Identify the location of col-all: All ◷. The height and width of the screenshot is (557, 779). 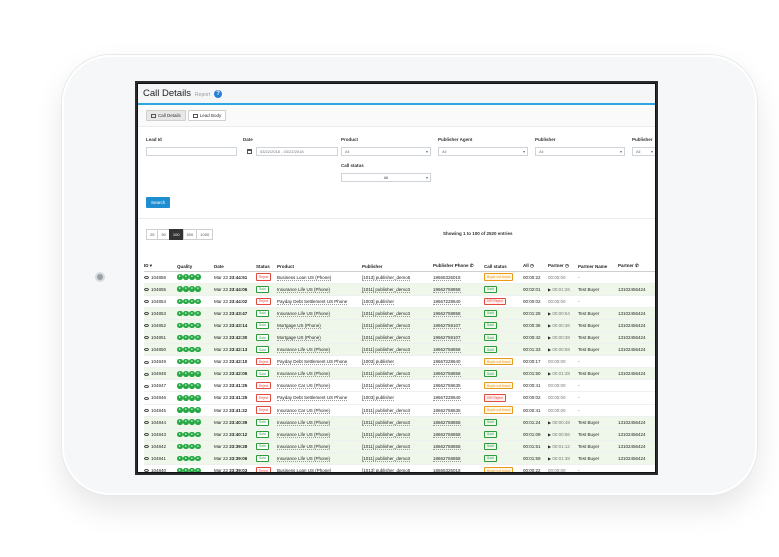
(535, 267).